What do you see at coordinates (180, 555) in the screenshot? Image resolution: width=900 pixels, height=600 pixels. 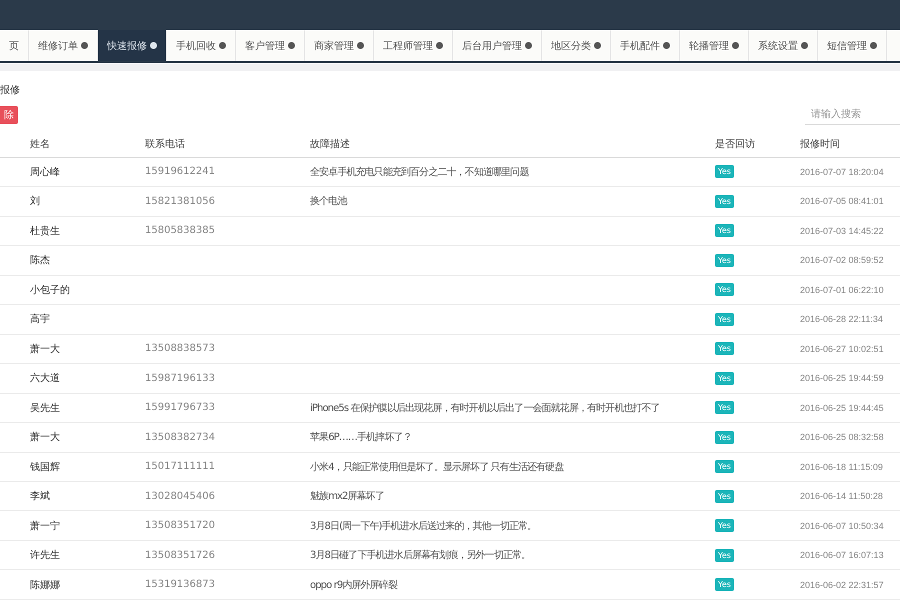 I see `phone-cell-text: 13508351726` at bounding box center [180, 555].